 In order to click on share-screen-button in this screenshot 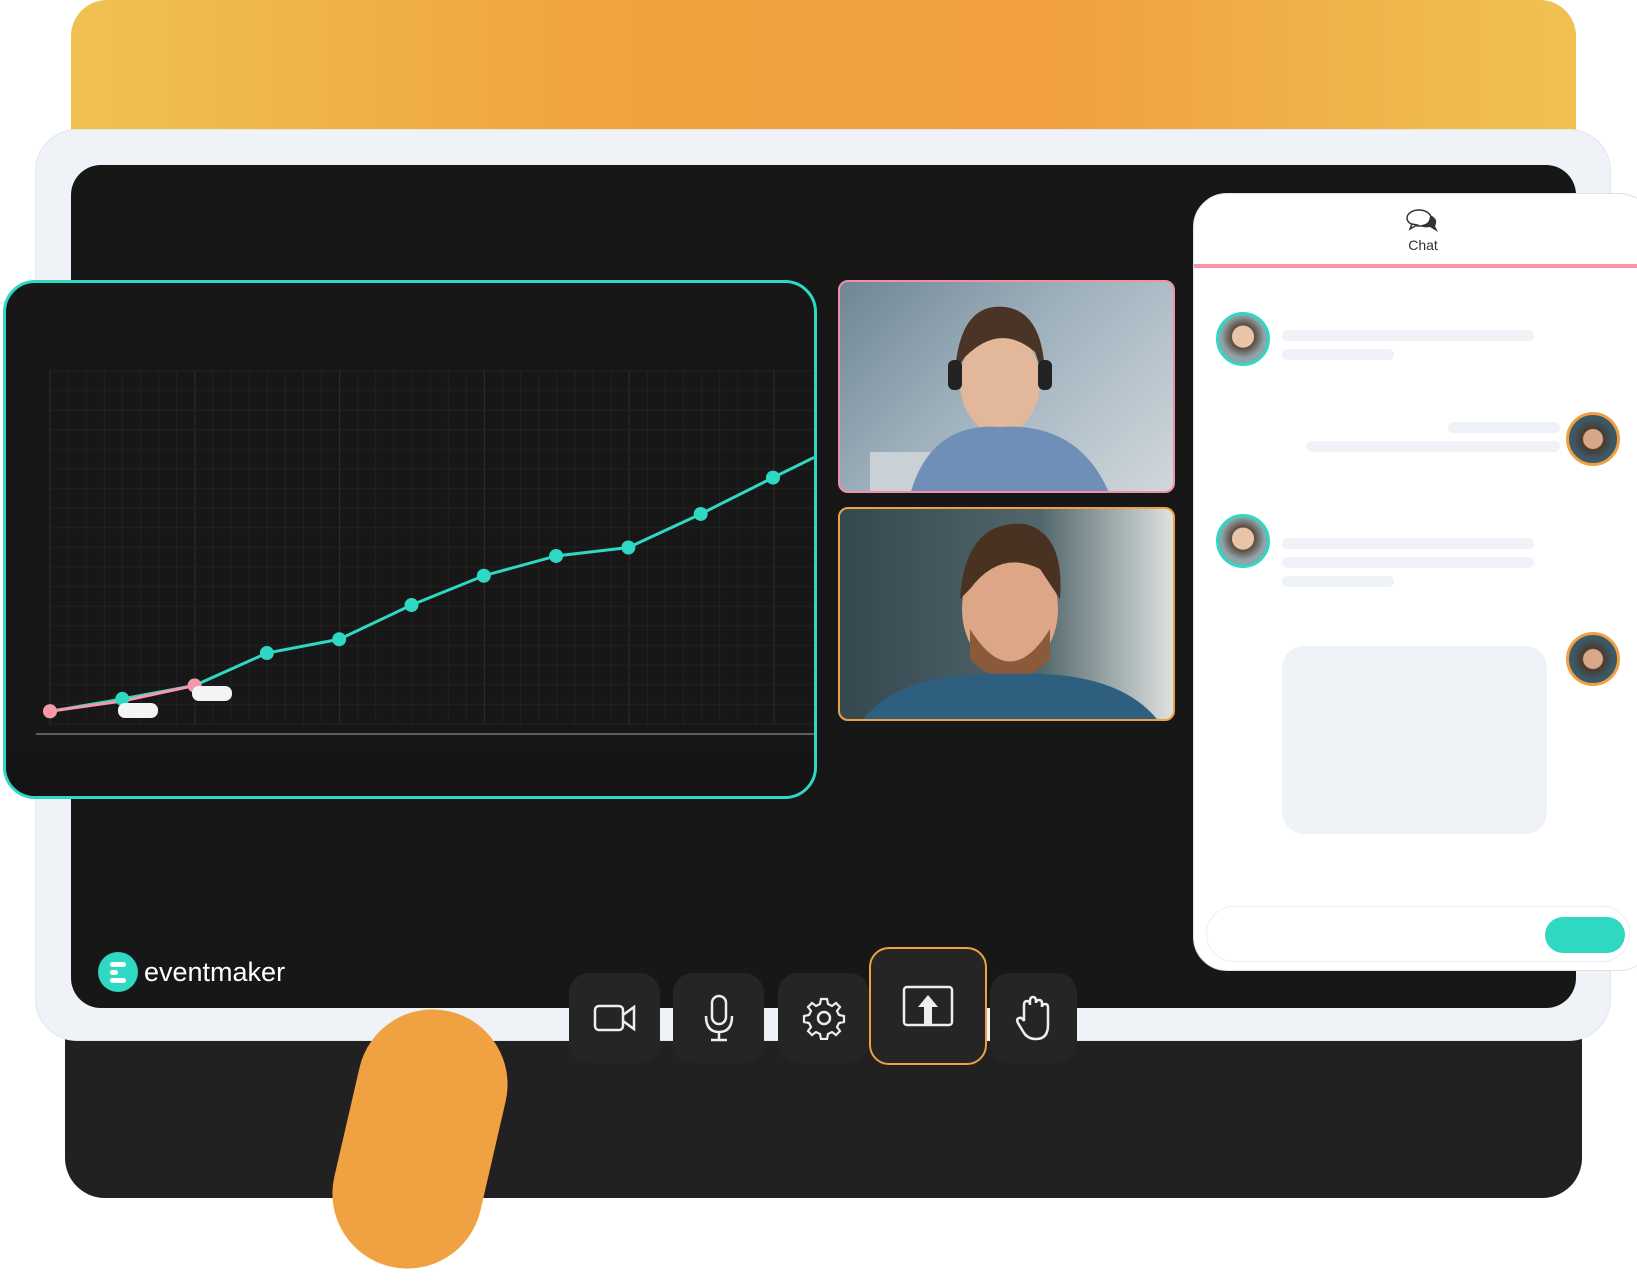, I will do `click(928, 1006)`.